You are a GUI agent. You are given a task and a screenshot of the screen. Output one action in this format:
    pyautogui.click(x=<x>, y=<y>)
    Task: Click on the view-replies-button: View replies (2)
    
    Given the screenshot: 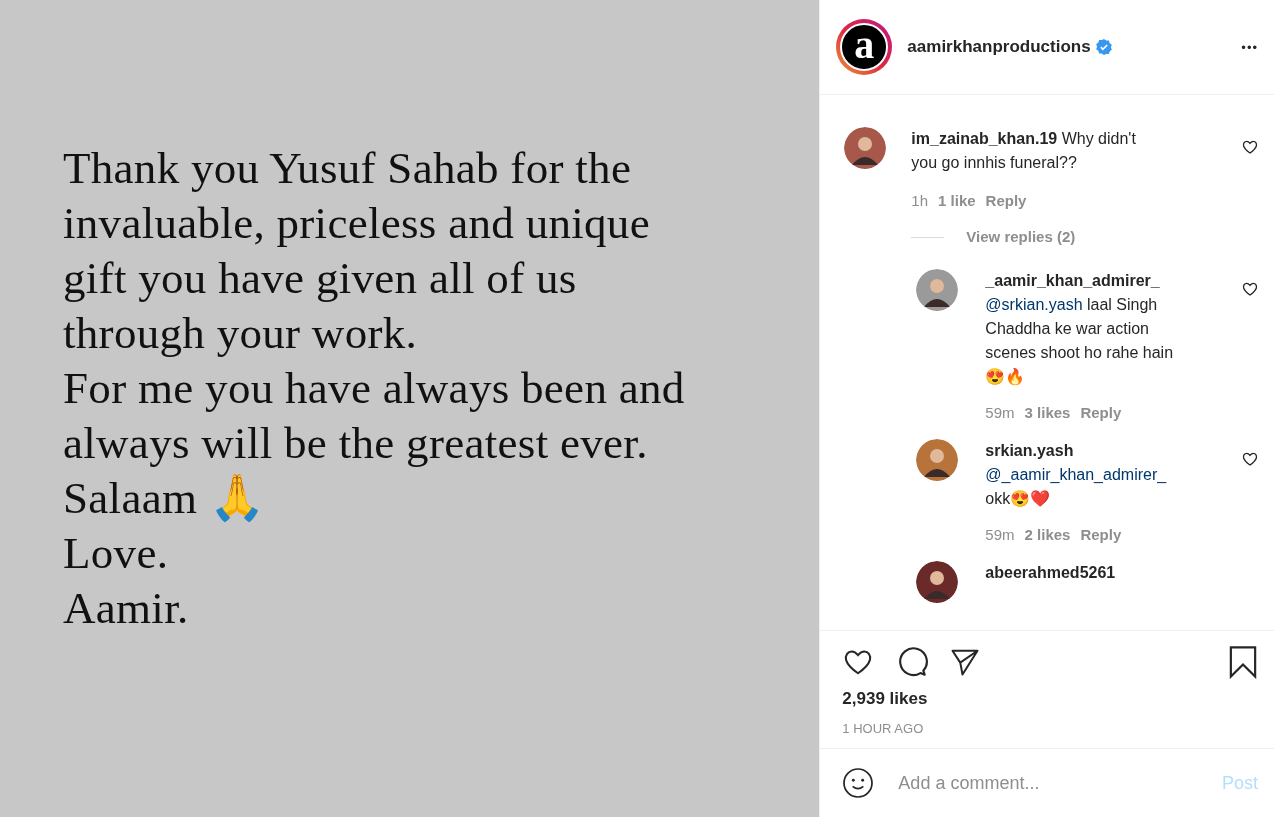 What is the action you would take?
    pyautogui.click(x=1021, y=237)
    